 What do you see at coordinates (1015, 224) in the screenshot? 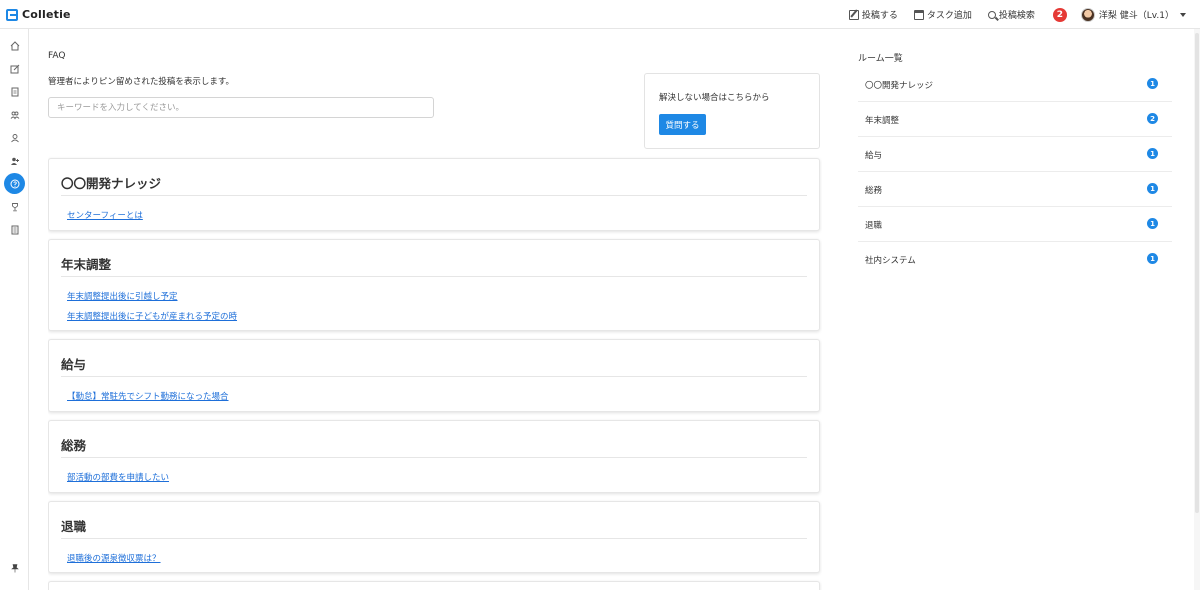
I see `room-item: 退職 1` at bounding box center [1015, 224].